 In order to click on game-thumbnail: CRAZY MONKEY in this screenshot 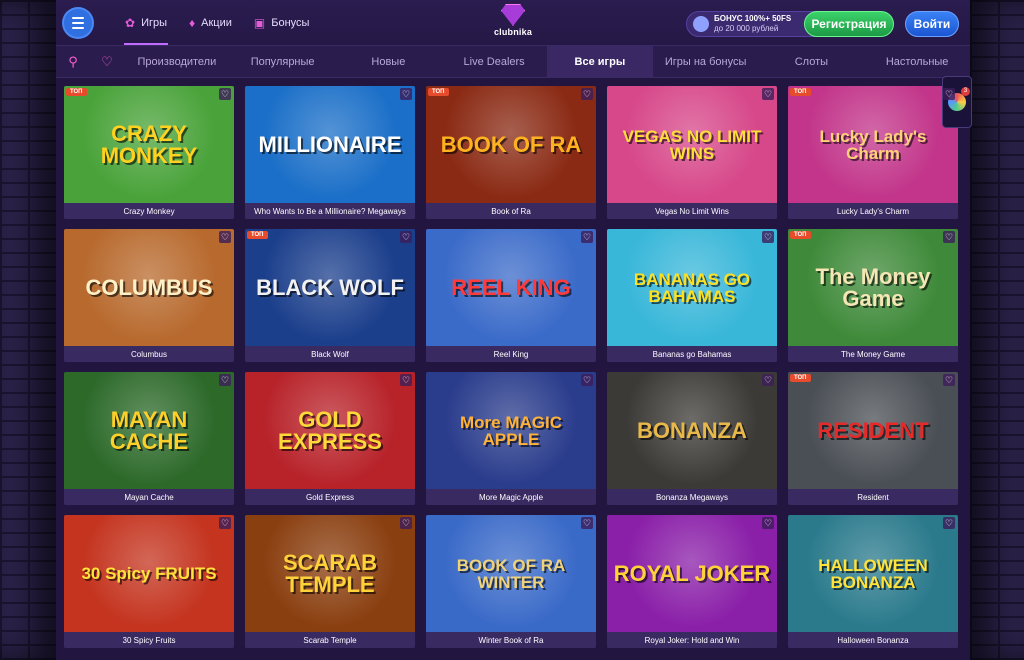, I will do `click(149, 144)`.